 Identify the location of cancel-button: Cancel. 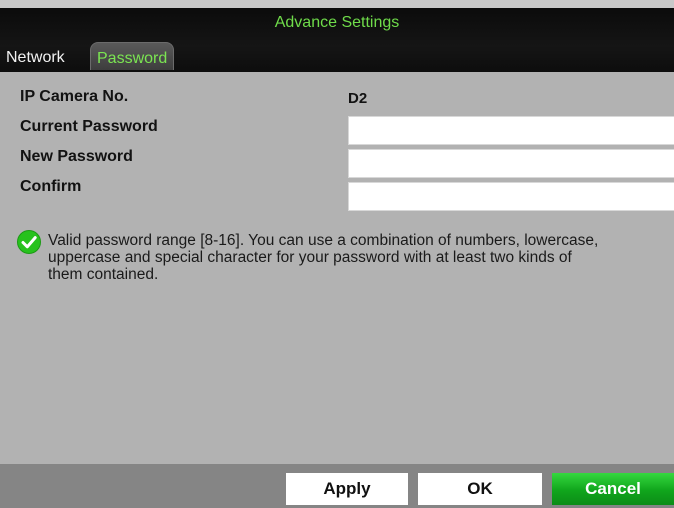
(613, 489).